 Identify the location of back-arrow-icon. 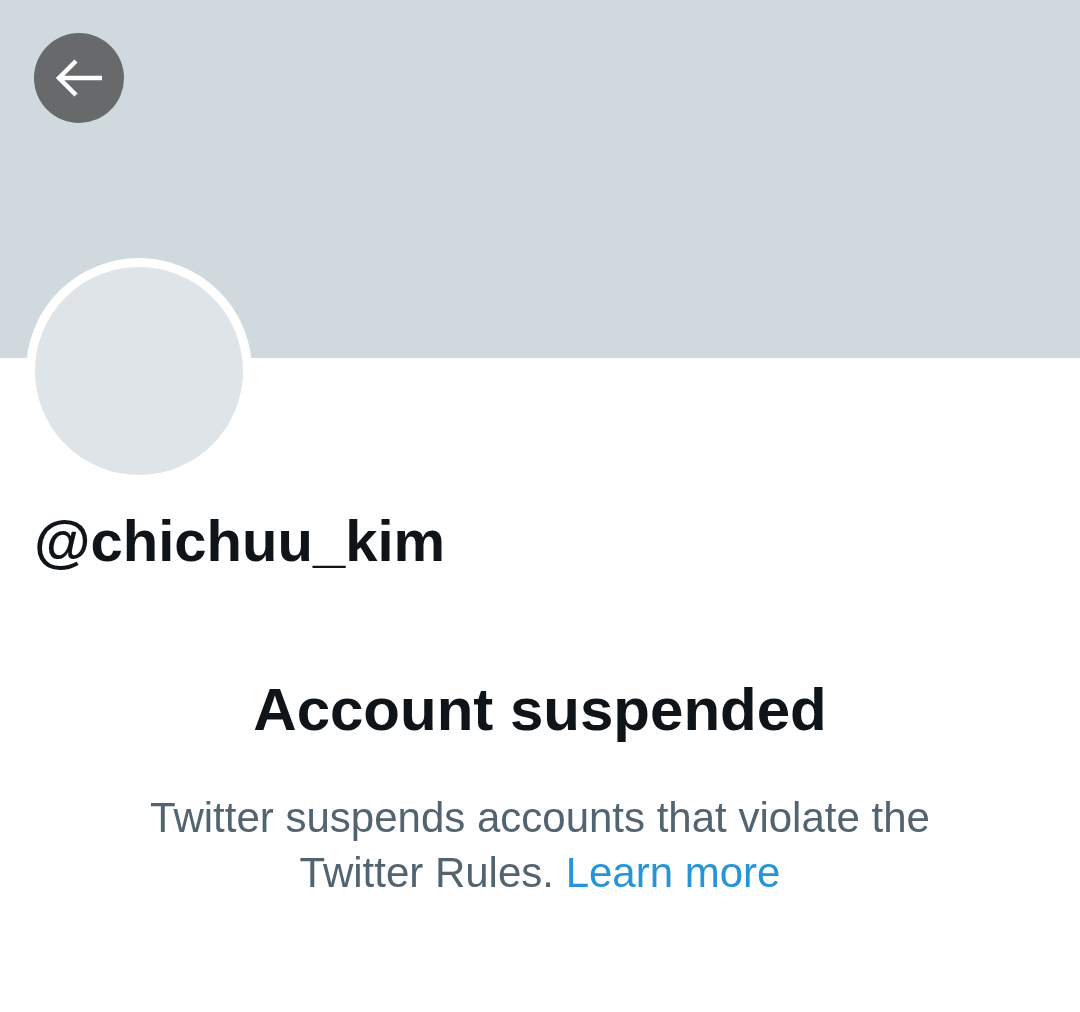
(79, 78).